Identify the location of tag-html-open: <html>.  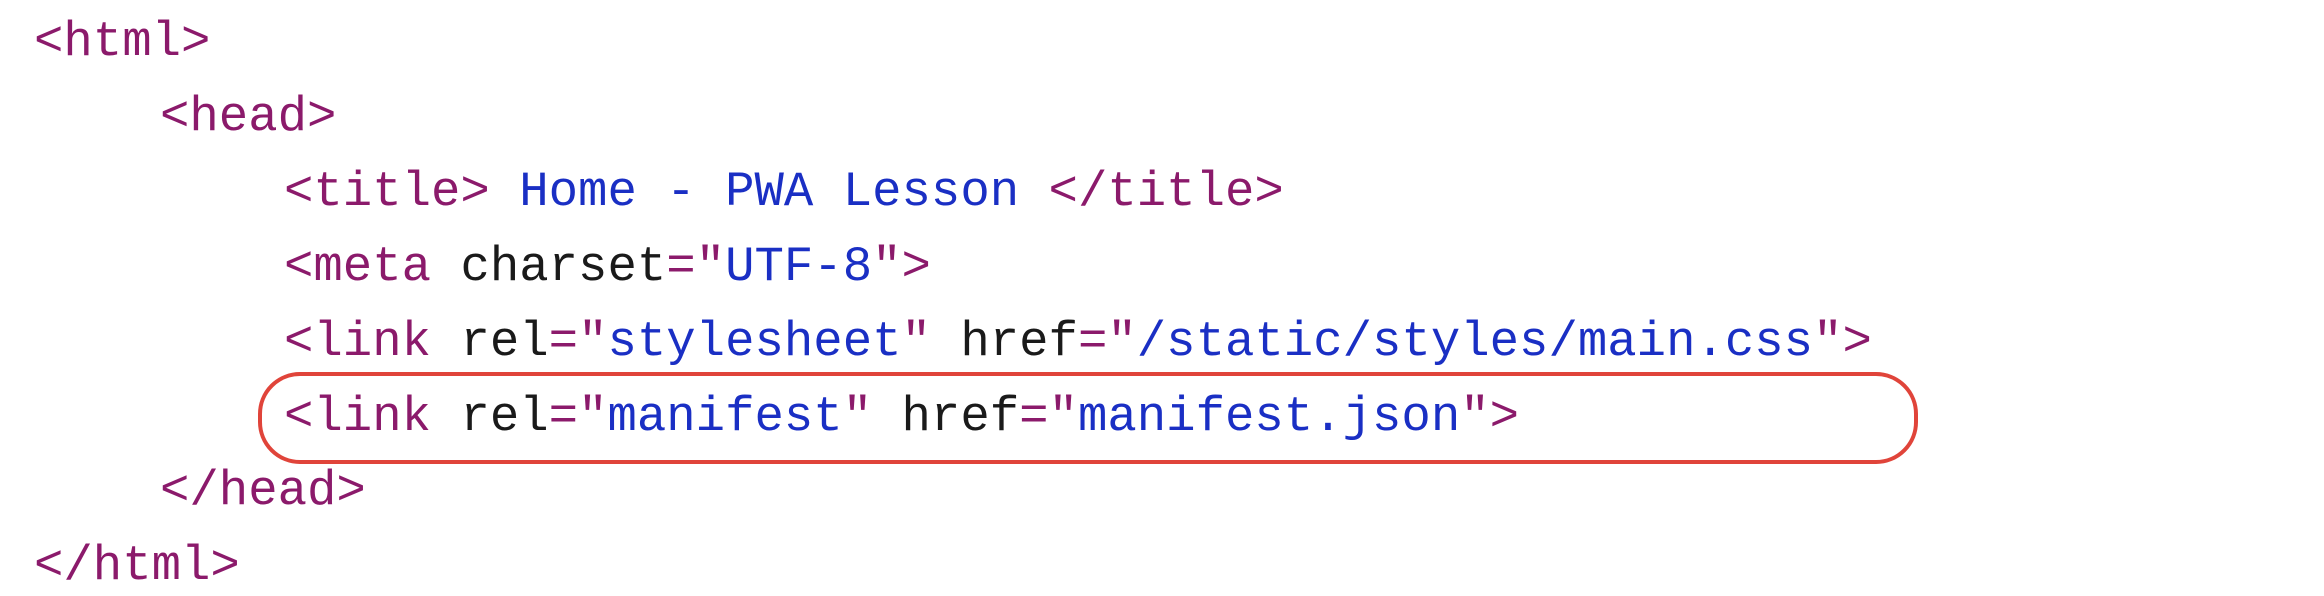
(122, 42).